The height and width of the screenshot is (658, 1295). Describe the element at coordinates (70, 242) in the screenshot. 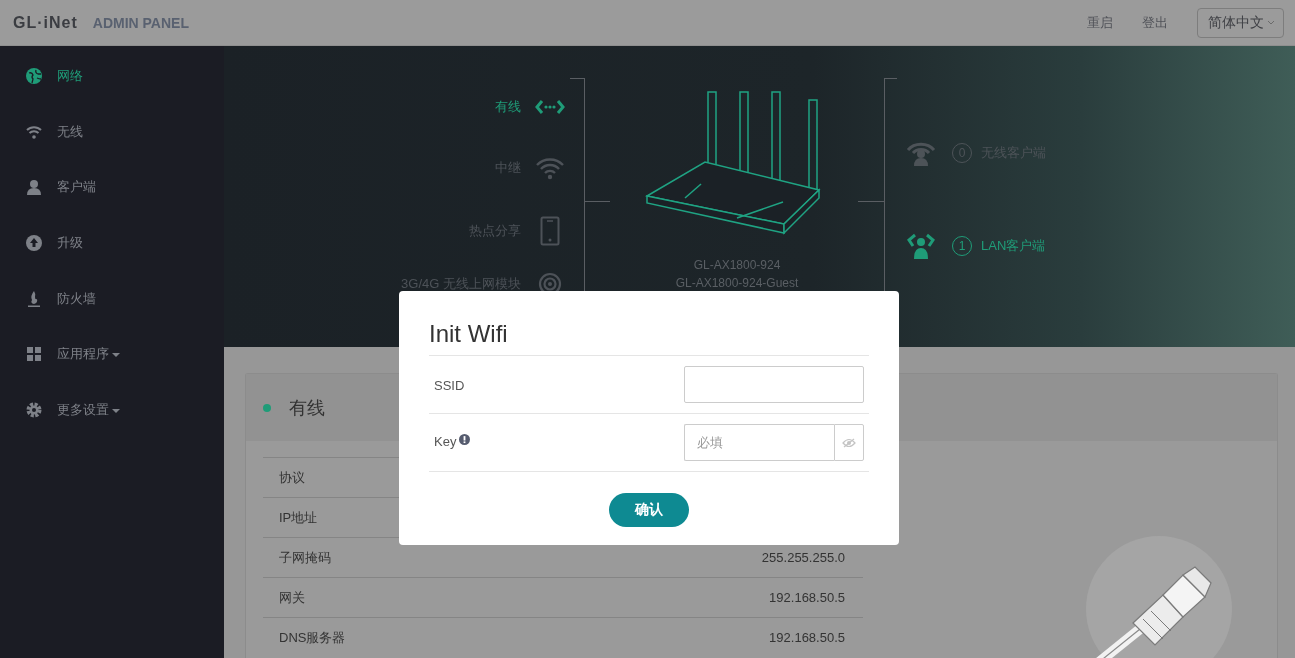

I see `sidebar-item: 升级` at that location.